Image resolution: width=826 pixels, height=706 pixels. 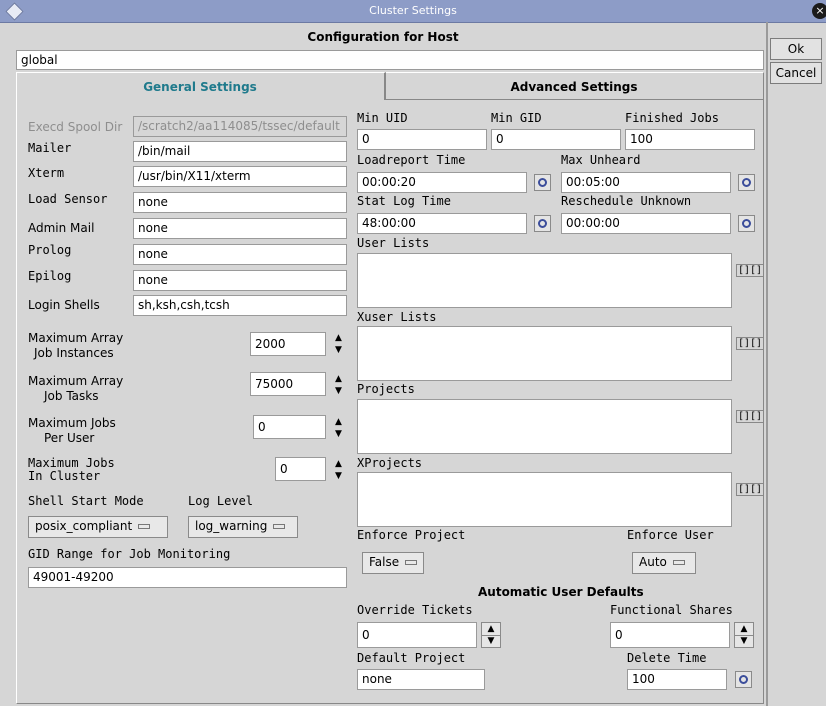 I want to click on window-title: Cluster Settings, so click(x=413, y=10).